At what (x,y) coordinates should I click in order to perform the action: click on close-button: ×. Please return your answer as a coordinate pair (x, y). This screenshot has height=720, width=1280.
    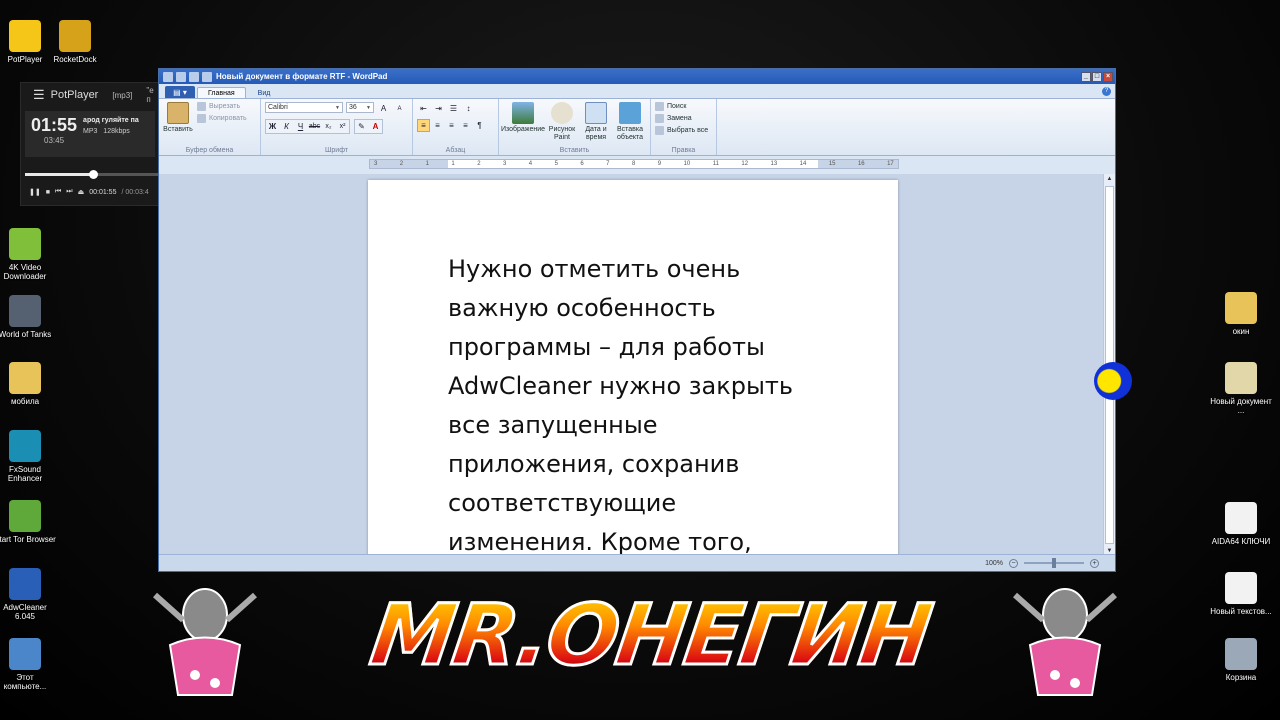
    Looking at the image, I should click on (1108, 76).